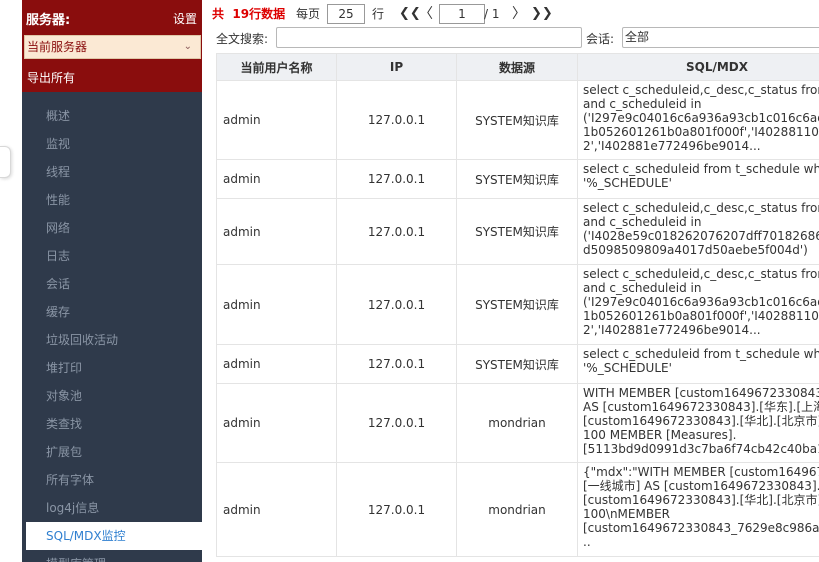 The height and width of the screenshot is (562, 819). Describe the element at coordinates (259, 14) in the screenshot. I see `total-rows: 19行数据` at that location.